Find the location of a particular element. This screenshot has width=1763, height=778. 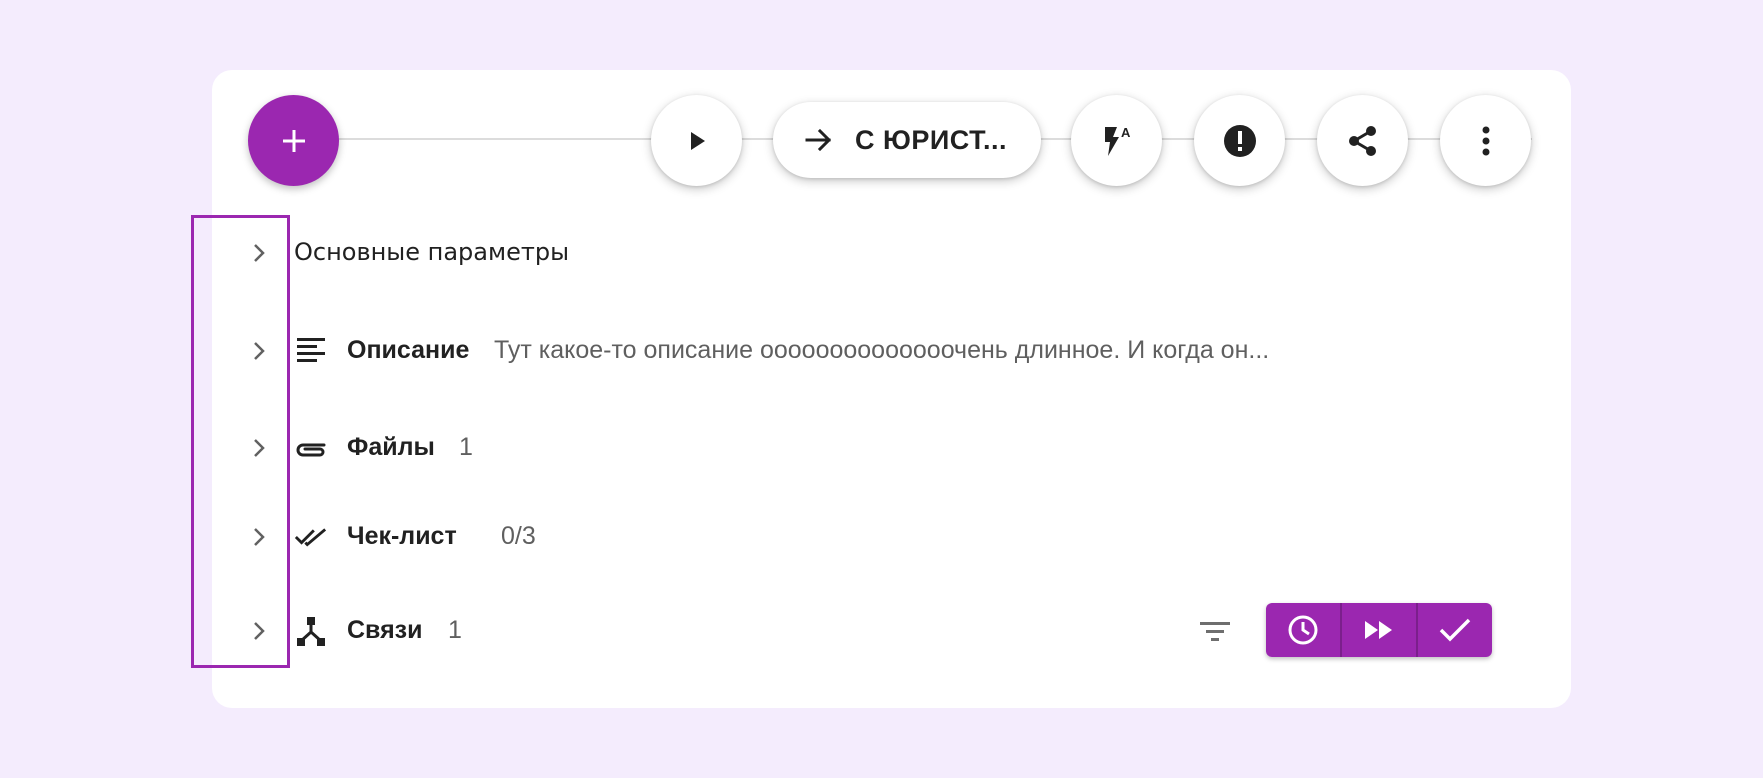

postpone-button is located at coordinates (1303, 630).